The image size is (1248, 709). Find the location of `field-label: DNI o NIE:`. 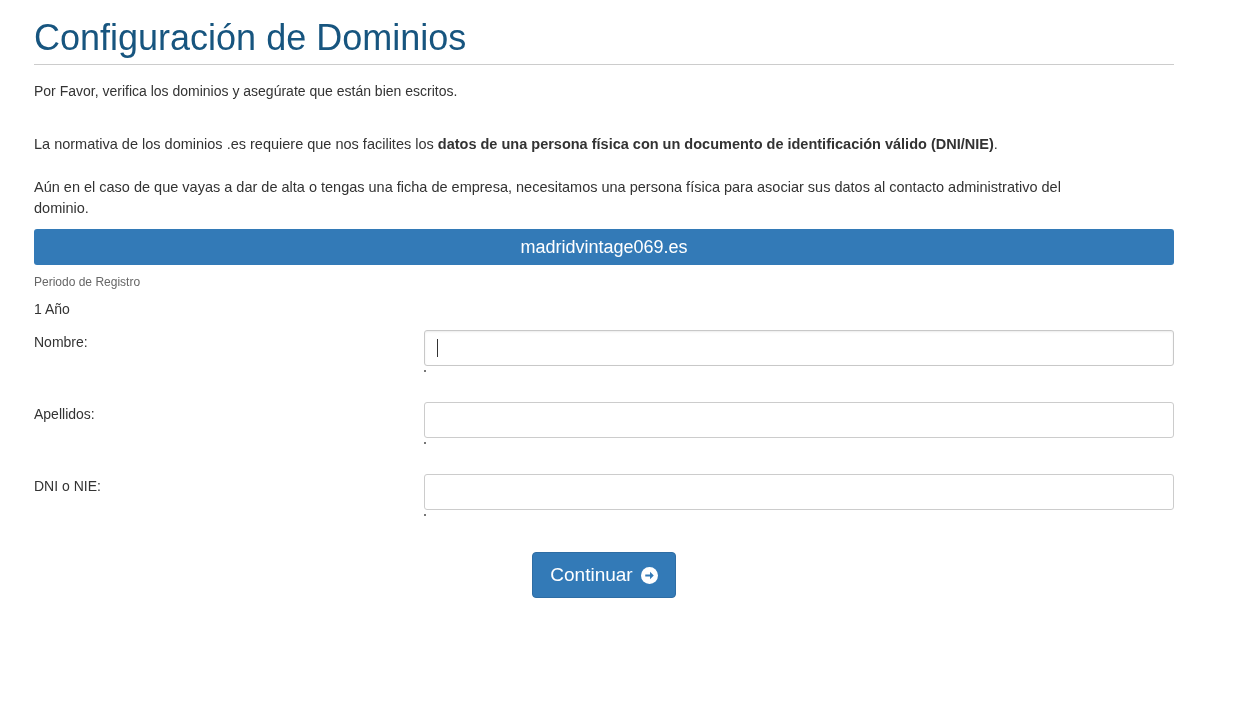

field-label: DNI o NIE: is located at coordinates (68, 486).